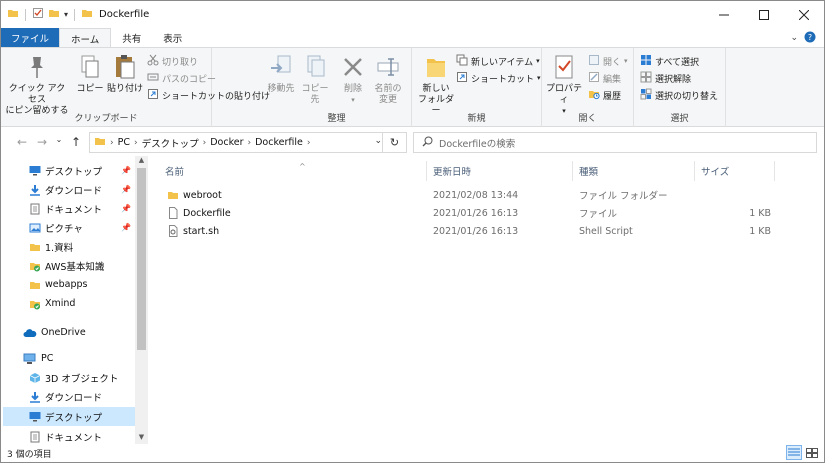 This screenshot has height=463, width=825. I want to click on delete-button: 削除 ▾, so click(353, 79).